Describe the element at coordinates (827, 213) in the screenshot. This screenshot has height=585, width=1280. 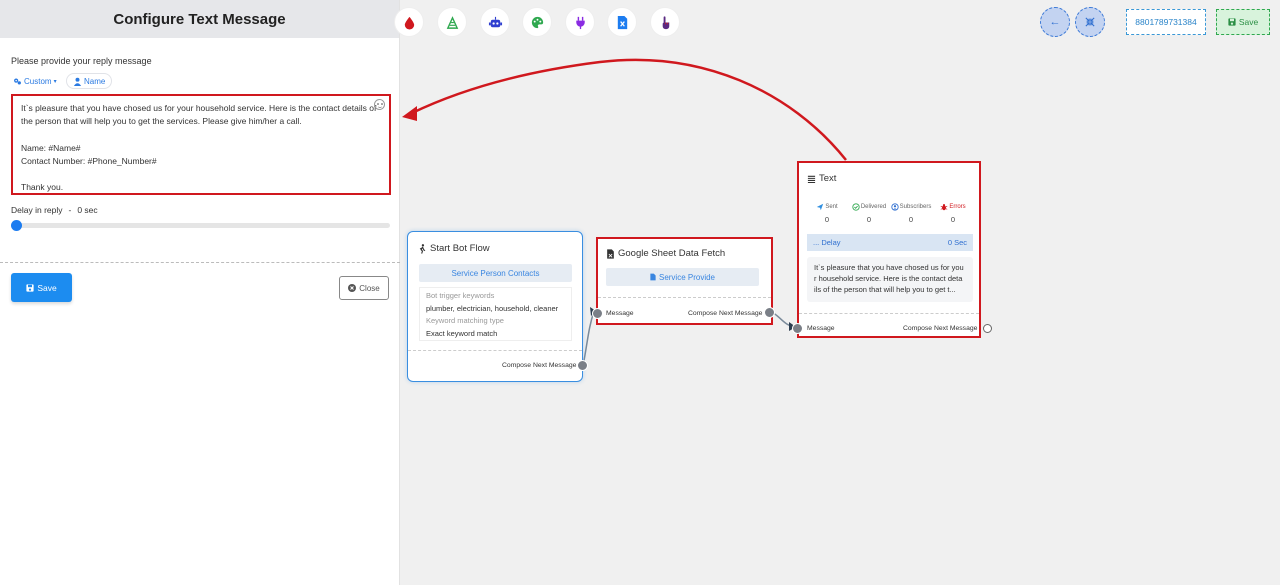
I see `stat-sent: Sent 0` at that location.